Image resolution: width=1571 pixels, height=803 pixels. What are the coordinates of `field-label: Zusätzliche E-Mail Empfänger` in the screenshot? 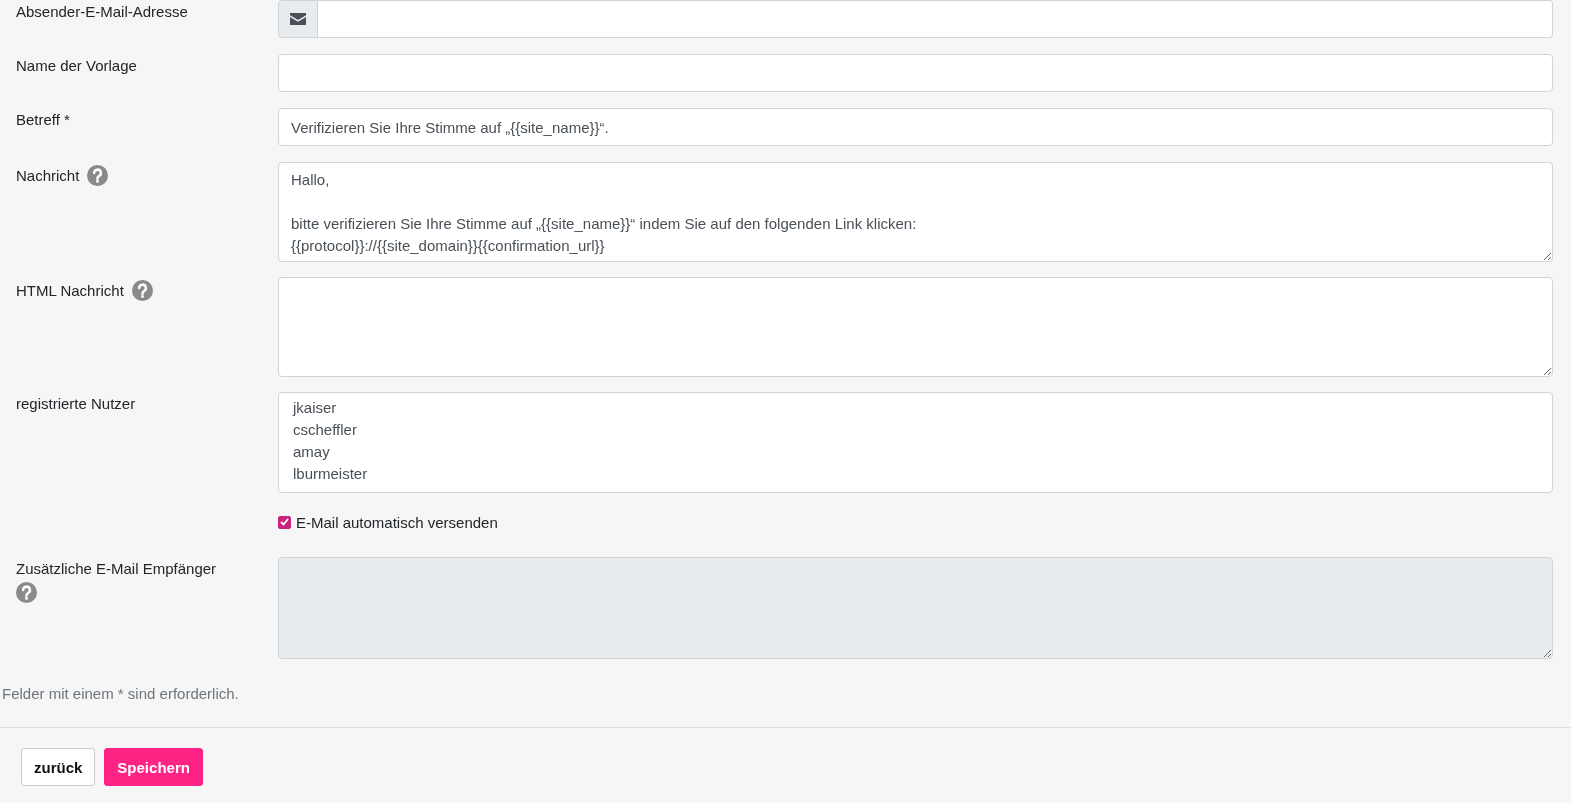 It's located at (116, 569).